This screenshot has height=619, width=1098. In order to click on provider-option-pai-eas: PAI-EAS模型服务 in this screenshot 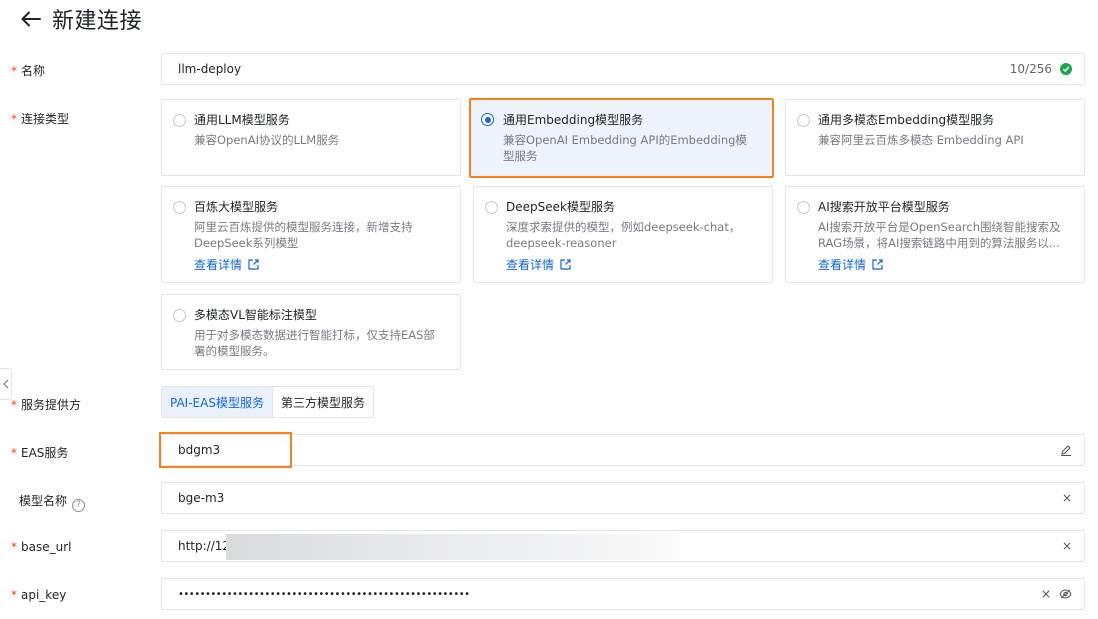, I will do `click(217, 402)`.